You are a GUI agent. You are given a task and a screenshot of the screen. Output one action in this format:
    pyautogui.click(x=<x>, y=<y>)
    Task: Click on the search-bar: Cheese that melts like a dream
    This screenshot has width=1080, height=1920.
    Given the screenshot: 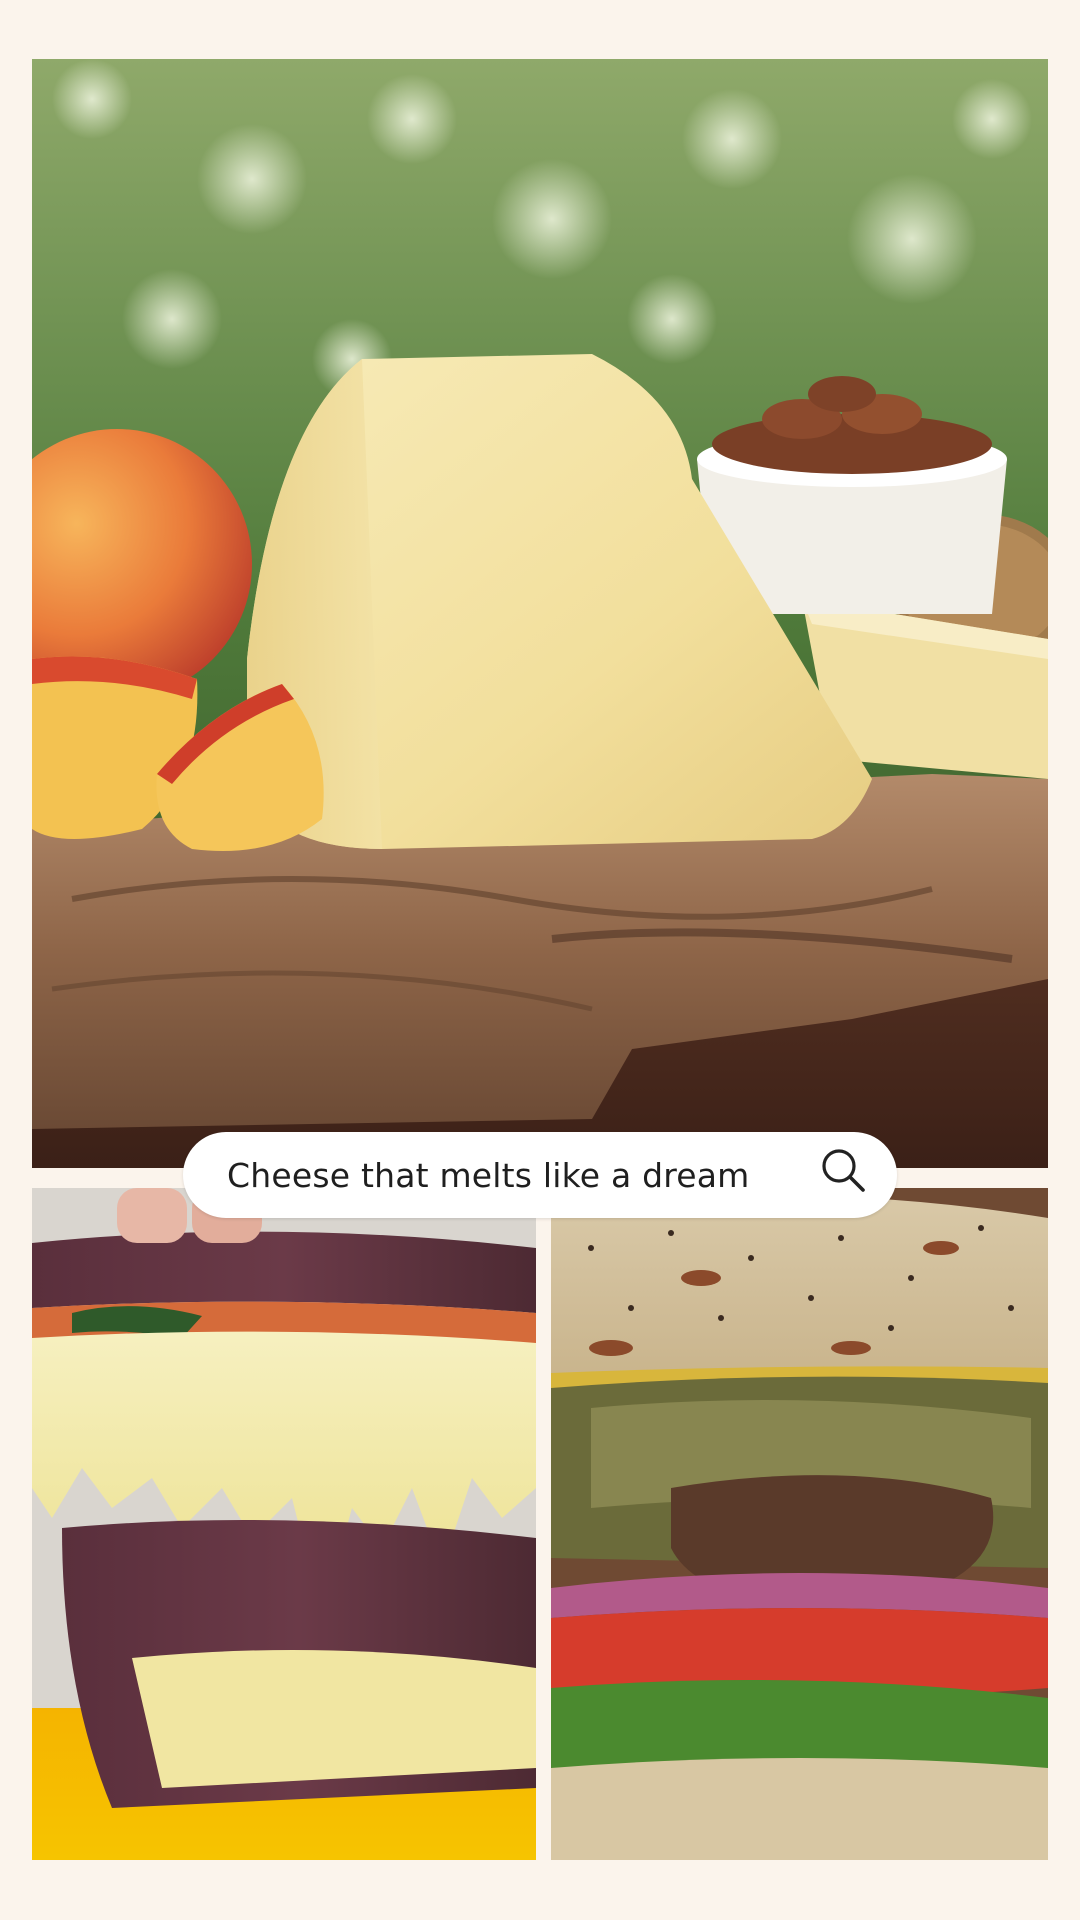 What is the action you would take?
    pyautogui.click(x=540, y=1175)
    